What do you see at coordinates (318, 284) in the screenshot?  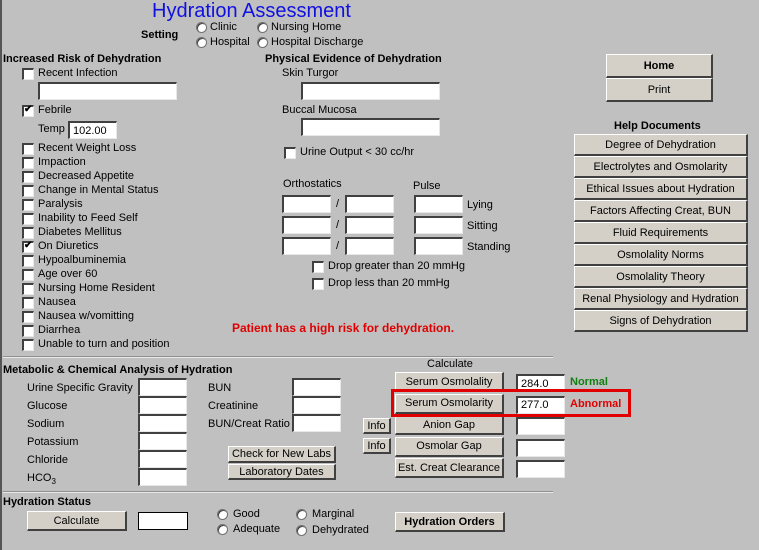 I see `drop-less-checkbox` at bounding box center [318, 284].